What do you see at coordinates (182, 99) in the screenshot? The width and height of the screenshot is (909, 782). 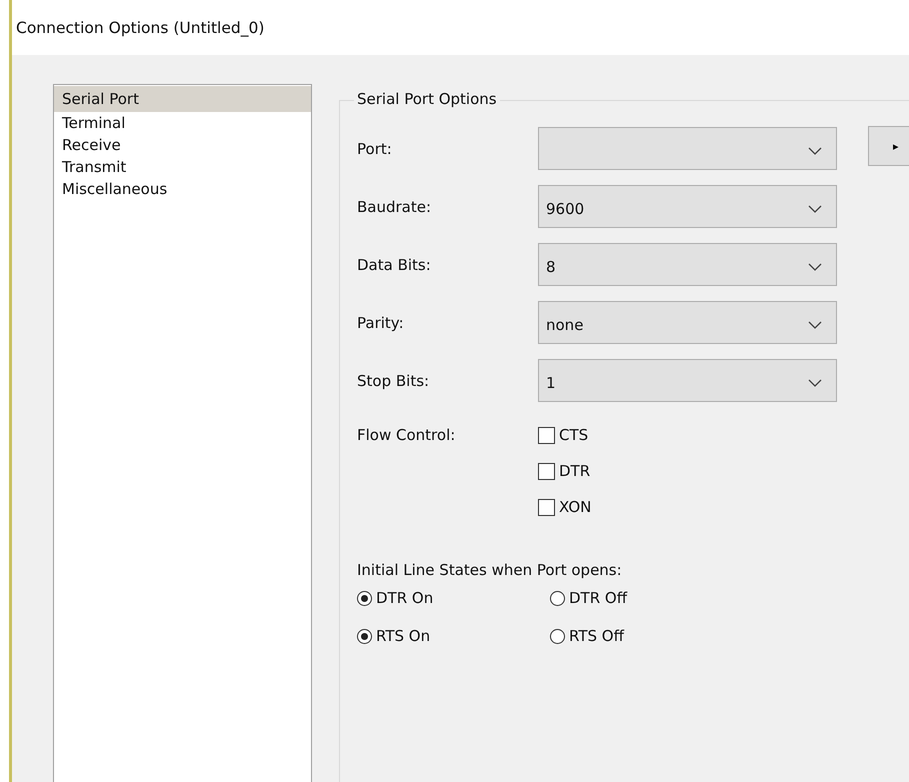 I see `category-item: Serial Port` at bounding box center [182, 99].